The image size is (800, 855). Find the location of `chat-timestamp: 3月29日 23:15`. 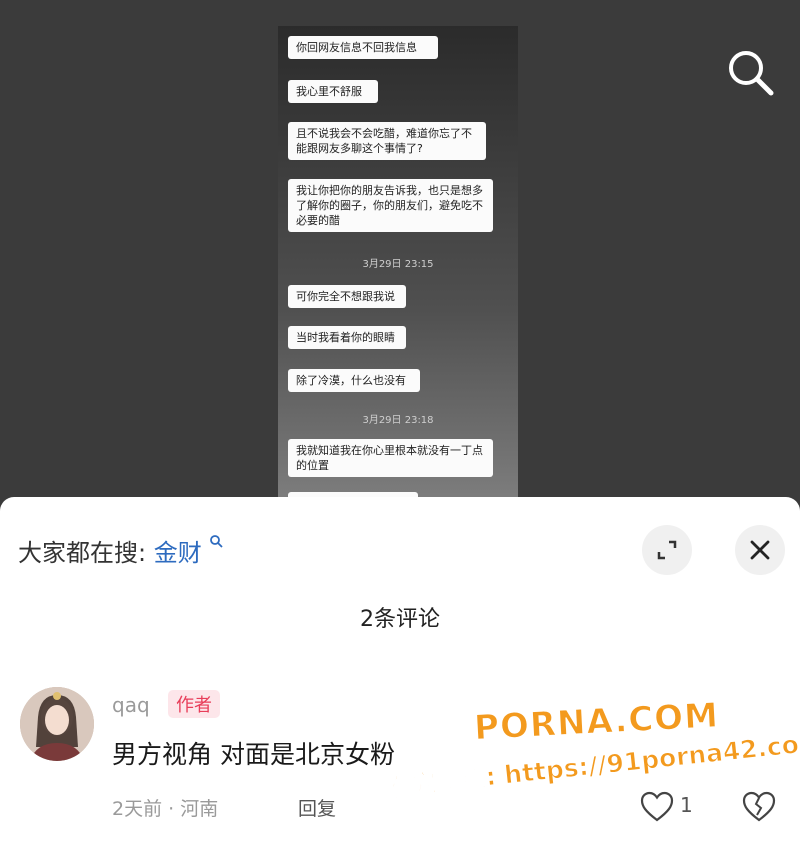

chat-timestamp: 3月29日 23:15 is located at coordinates (398, 264).